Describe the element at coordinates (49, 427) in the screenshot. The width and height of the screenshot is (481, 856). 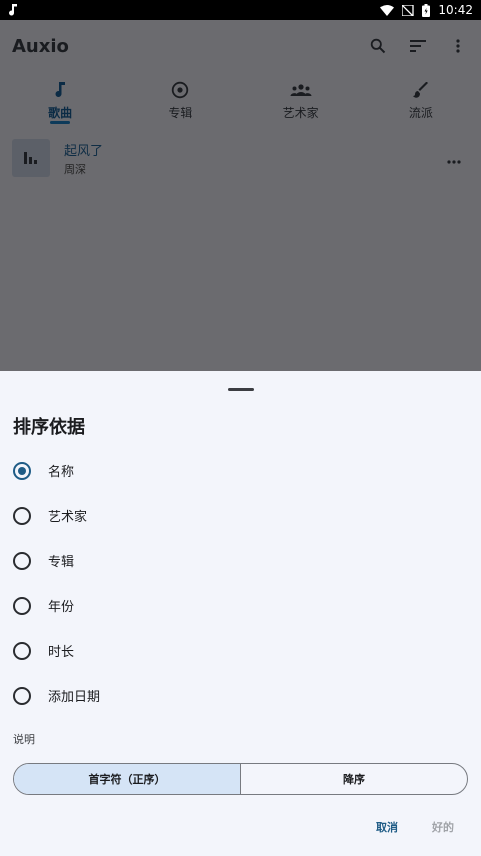
I see `sheet-title: 排序依据` at that location.